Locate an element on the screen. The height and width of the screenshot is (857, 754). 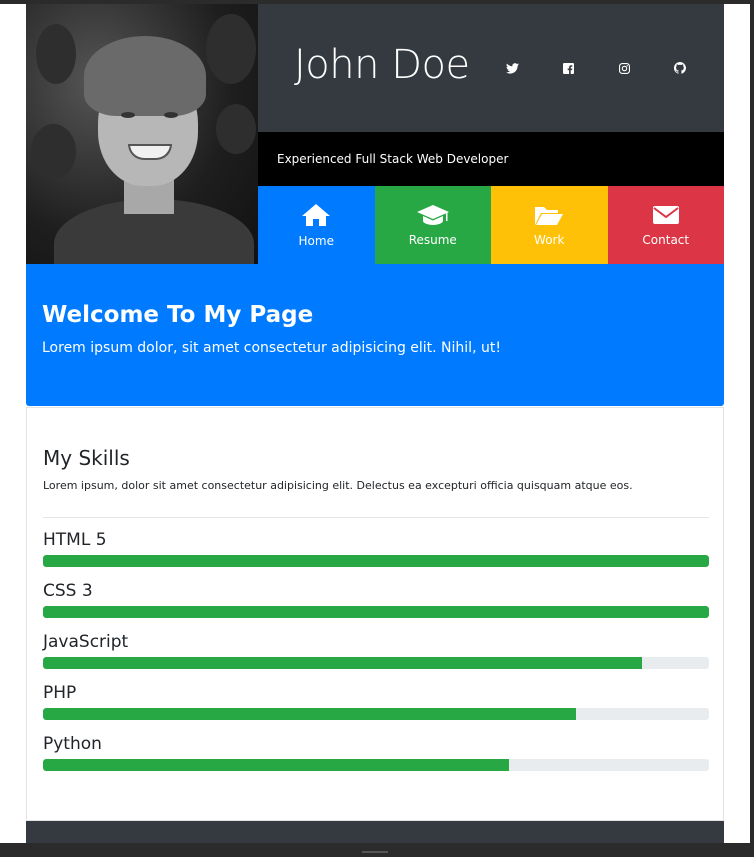
nav-home: Home is located at coordinates (316, 225).